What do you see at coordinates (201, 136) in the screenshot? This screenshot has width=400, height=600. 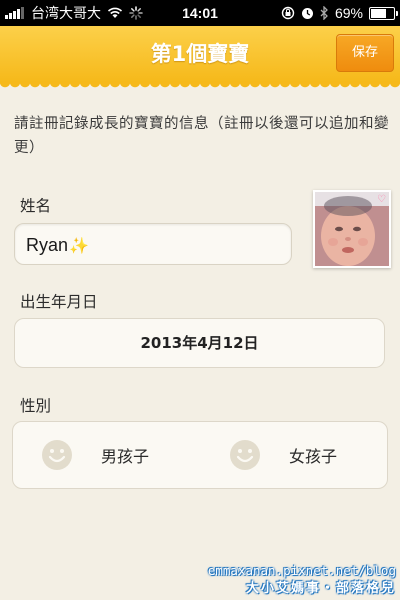 I see `intro-text: 請註冊記錄成長的寶寶的信息（註冊以後還可以追加和變更）` at bounding box center [201, 136].